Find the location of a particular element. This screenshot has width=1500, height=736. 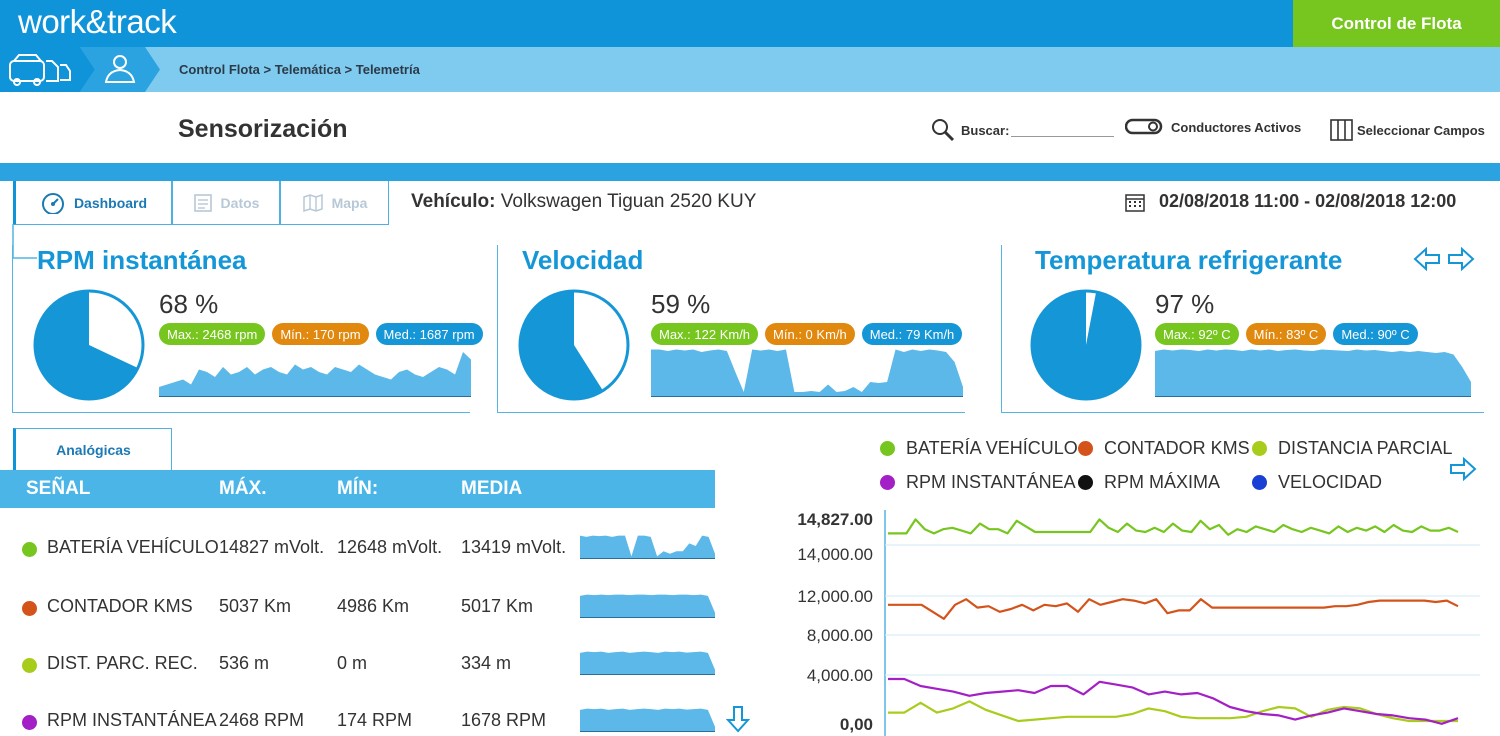

search-box: Buscar: is located at coordinates (1023, 130).